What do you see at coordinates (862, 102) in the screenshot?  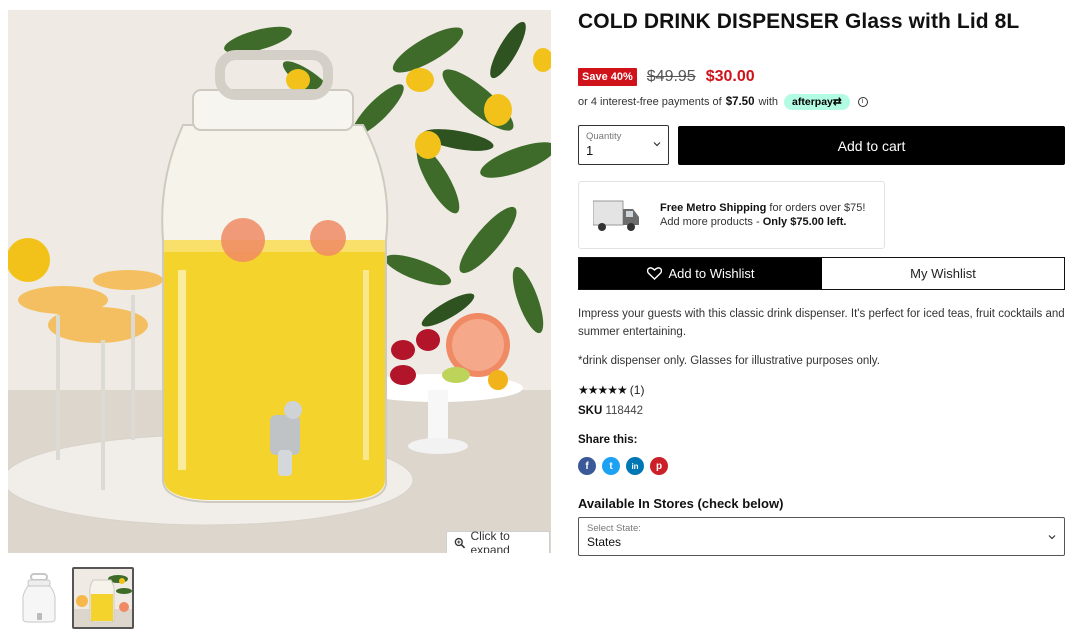 I see `info-icon: i` at bounding box center [862, 102].